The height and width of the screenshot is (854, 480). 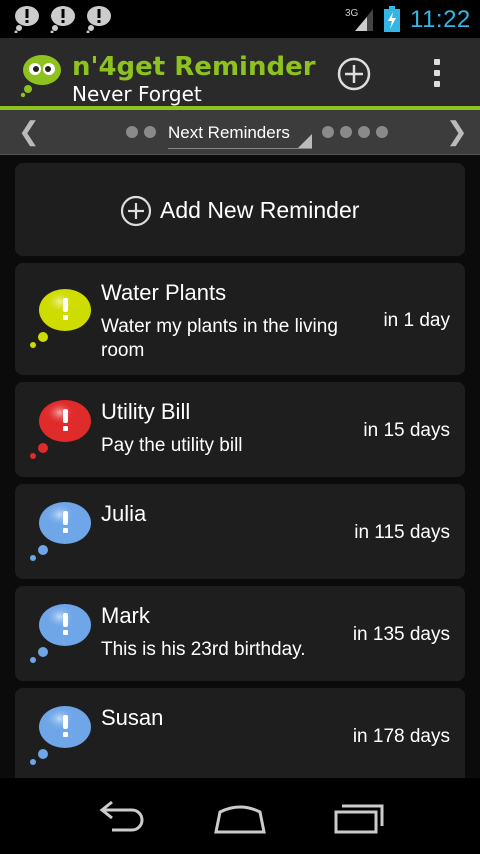 I want to click on reminder-title: Utility Bill, so click(x=146, y=411).